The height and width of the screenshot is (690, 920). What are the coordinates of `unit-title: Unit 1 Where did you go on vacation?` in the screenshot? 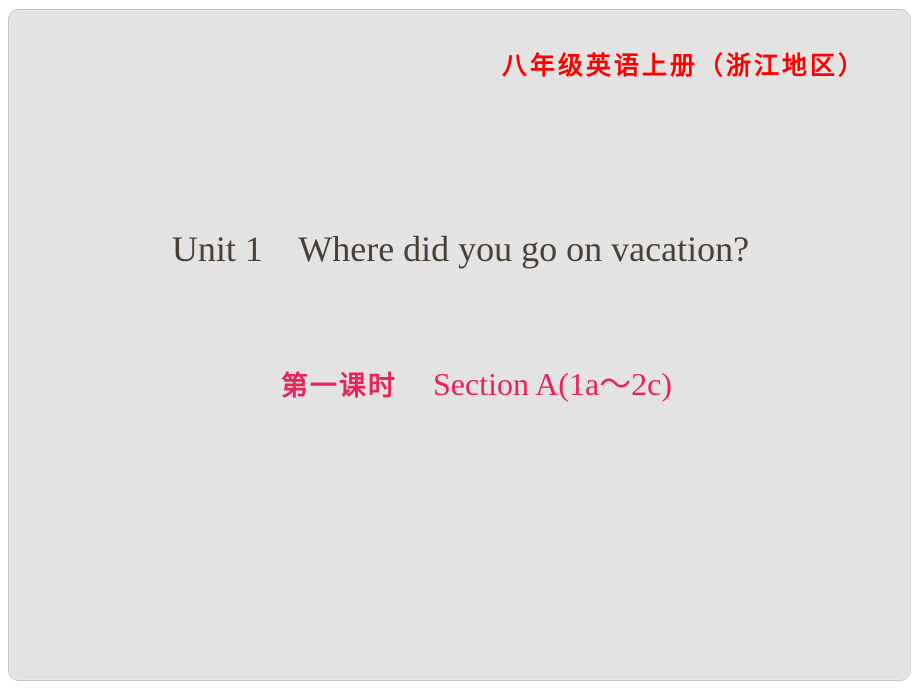 It's located at (460, 249).